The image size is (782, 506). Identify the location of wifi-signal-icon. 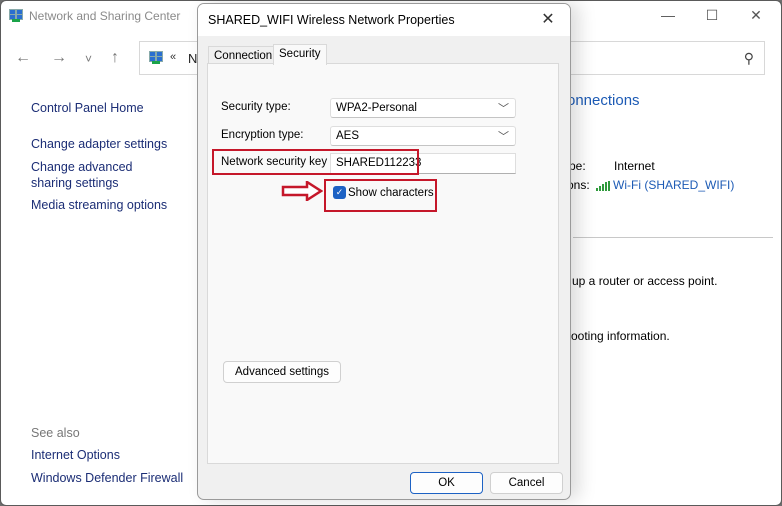
(603, 185).